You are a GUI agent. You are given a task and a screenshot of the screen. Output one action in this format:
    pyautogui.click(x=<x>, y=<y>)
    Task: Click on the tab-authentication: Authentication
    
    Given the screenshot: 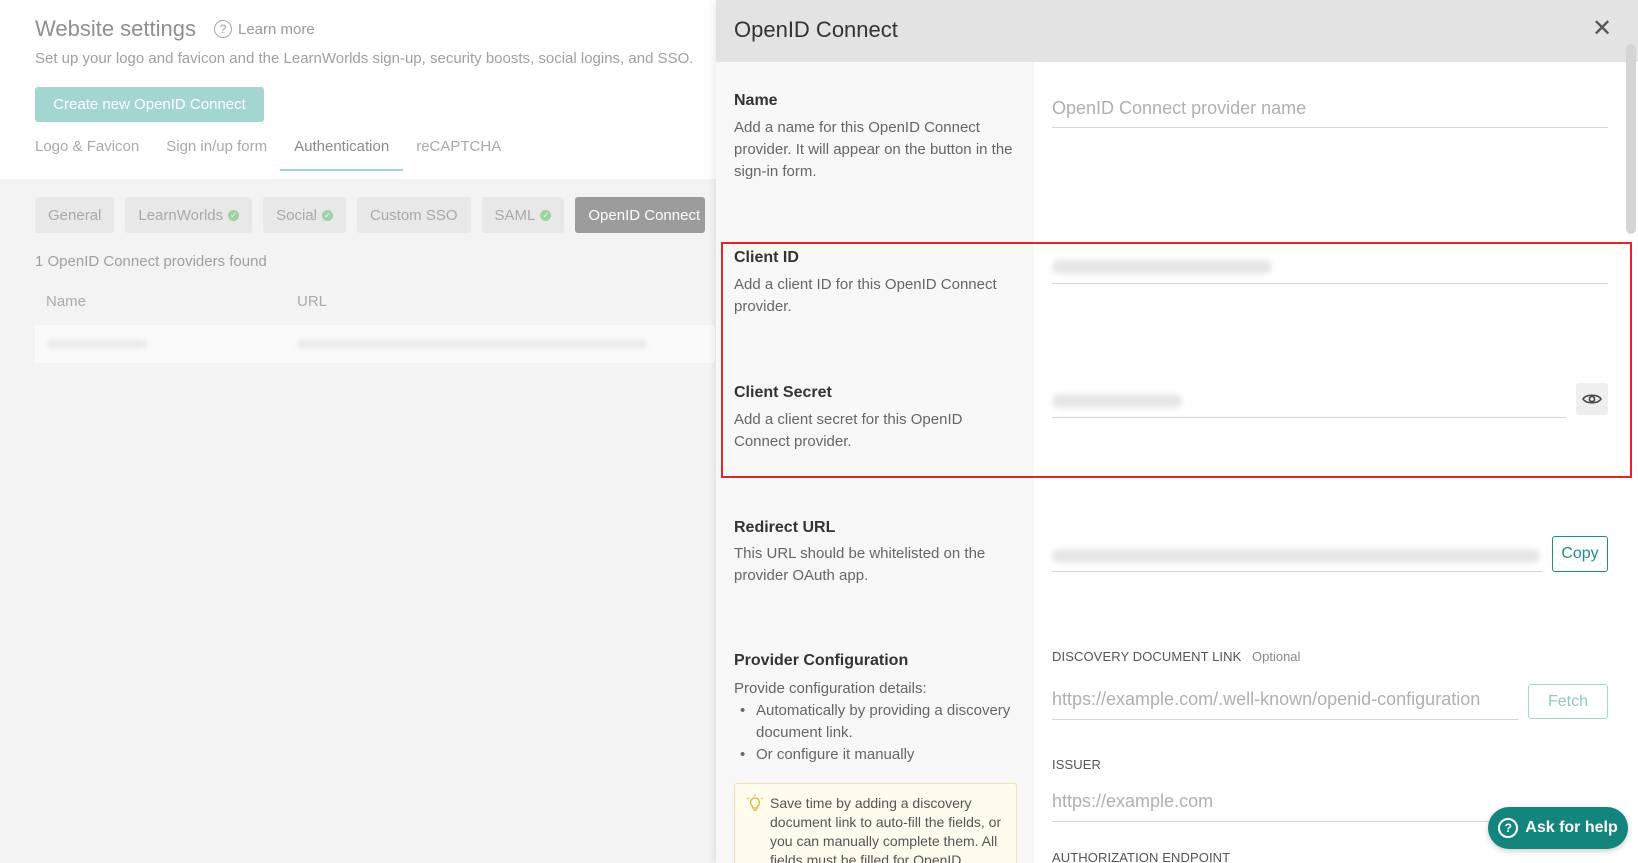 What is the action you would take?
    pyautogui.click(x=342, y=154)
    